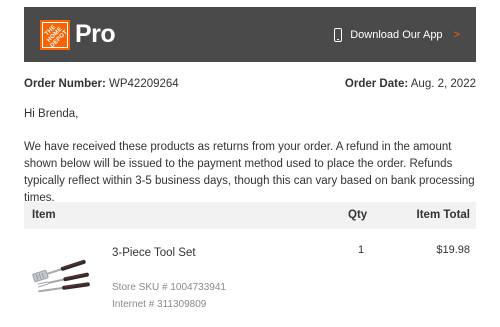  What do you see at coordinates (44, 215) in the screenshot?
I see `col-item: Item` at bounding box center [44, 215].